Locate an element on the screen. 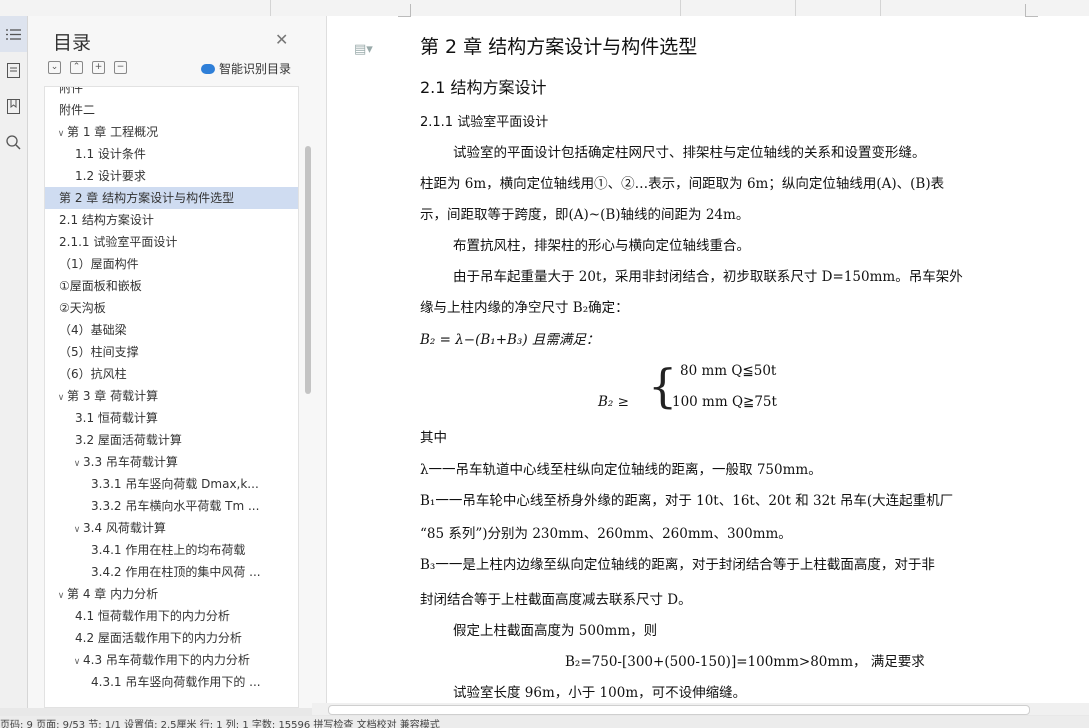  toc-item-label: 第 4 章 内力分析 is located at coordinates (113, 594).